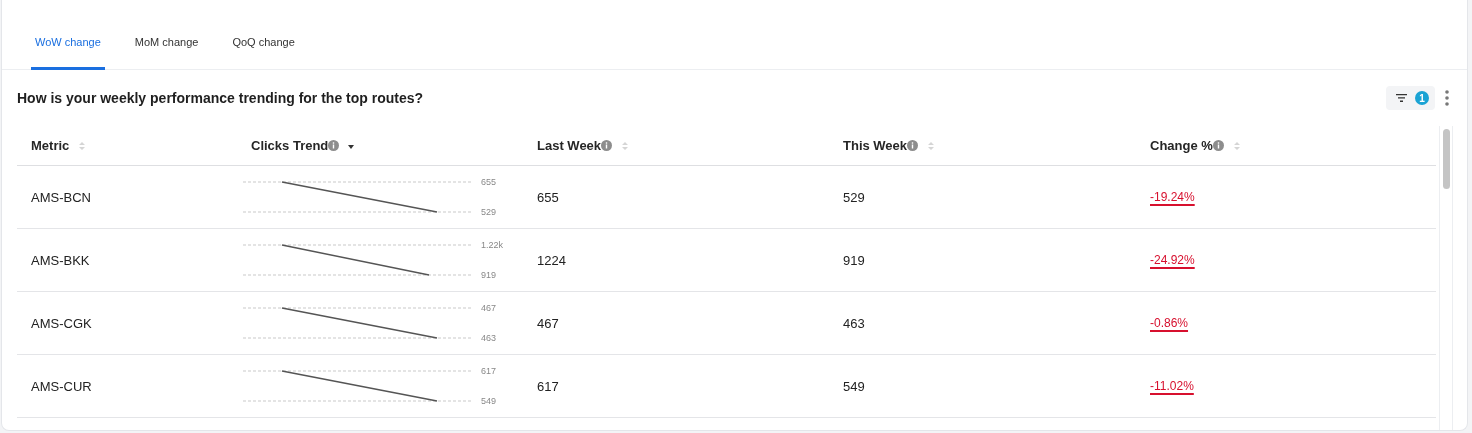  What do you see at coordinates (853, 260) in the screenshot?
I see `table-cell-text: 919` at bounding box center [853, 260].